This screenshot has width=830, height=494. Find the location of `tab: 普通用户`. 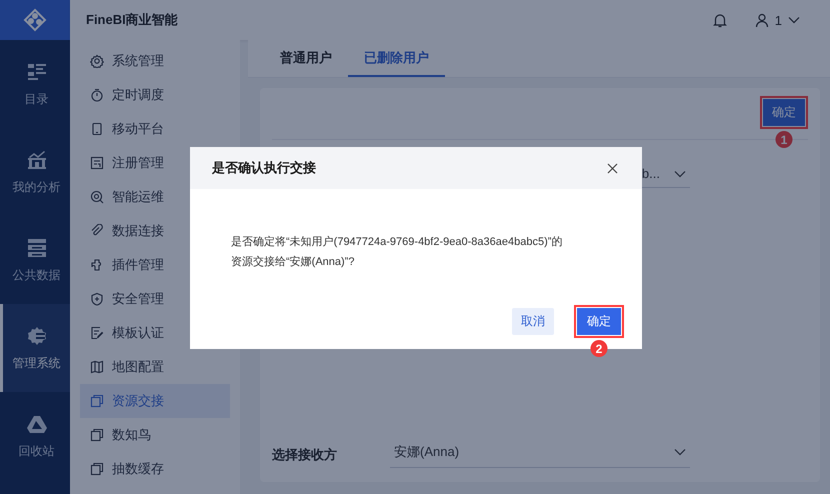

tab: 普通用户 is located at coordinates (306, 58).